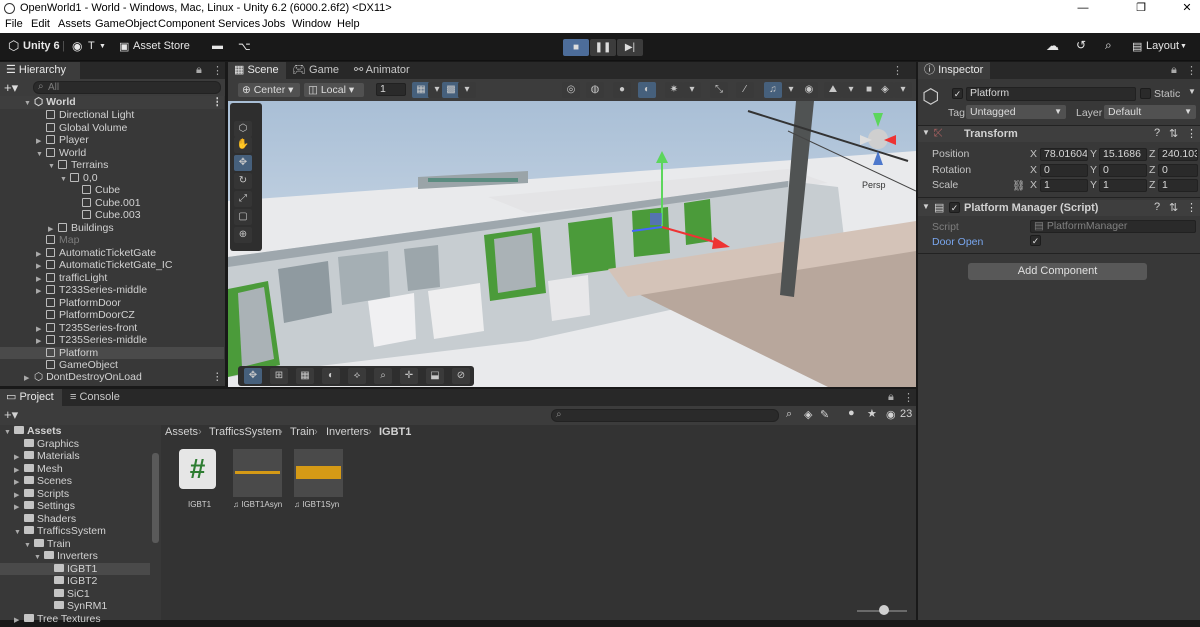 The image size is (1200, 627). Describe the element at coordinates (257, 473) in the screenshot. I see `asset-item-audio-1: ♫ IGBT1Asyn` at that location.